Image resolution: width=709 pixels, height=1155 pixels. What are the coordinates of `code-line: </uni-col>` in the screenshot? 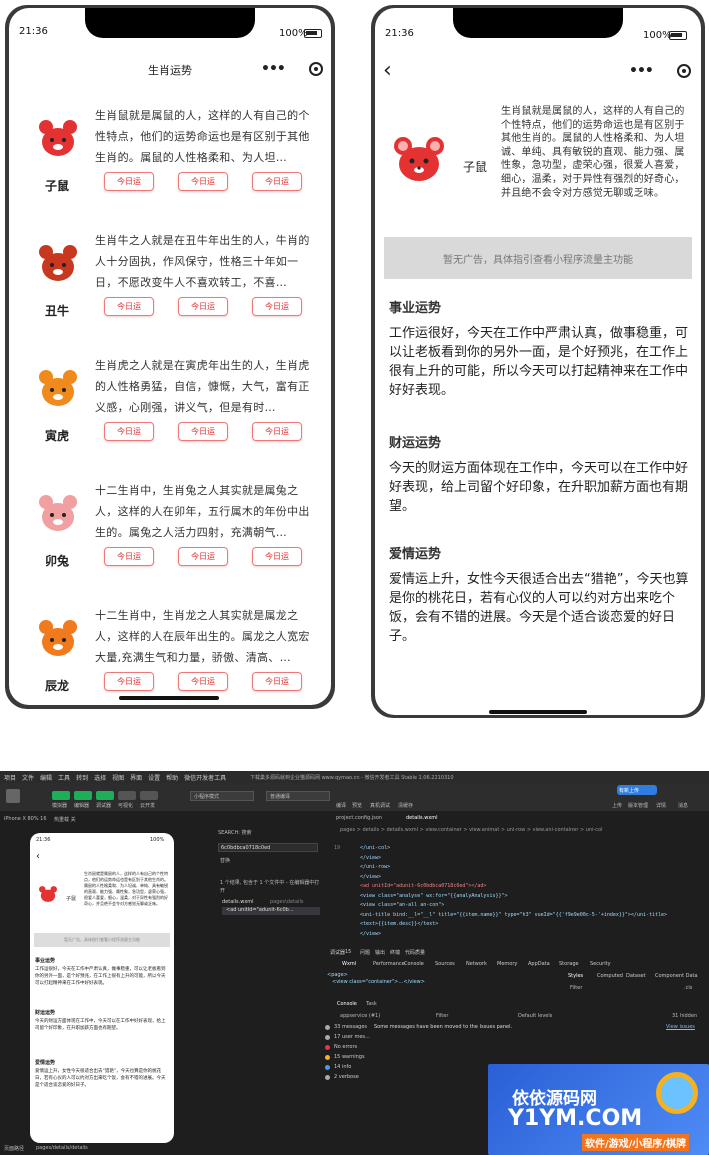 It's located at (375, 848).